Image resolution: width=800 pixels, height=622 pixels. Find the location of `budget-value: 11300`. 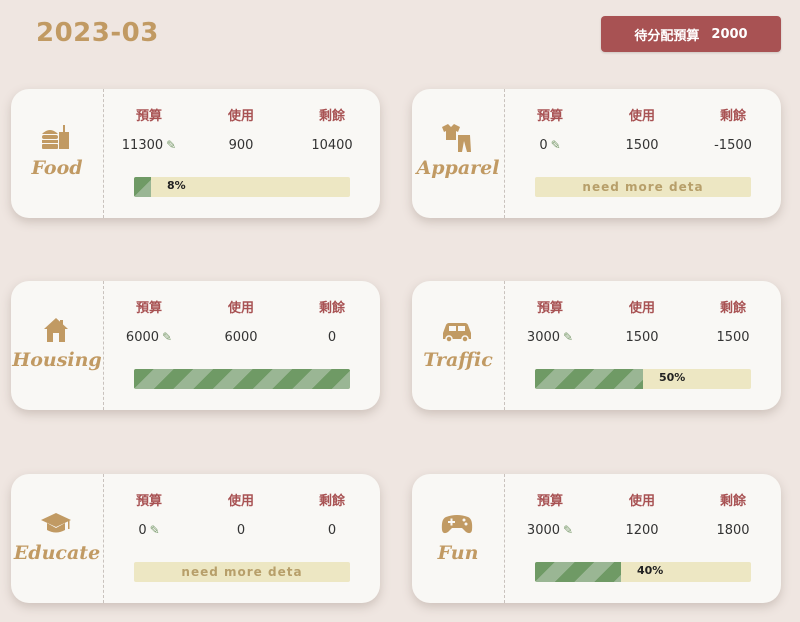

budget-value: 11300 is located at coordinates (142, 145).